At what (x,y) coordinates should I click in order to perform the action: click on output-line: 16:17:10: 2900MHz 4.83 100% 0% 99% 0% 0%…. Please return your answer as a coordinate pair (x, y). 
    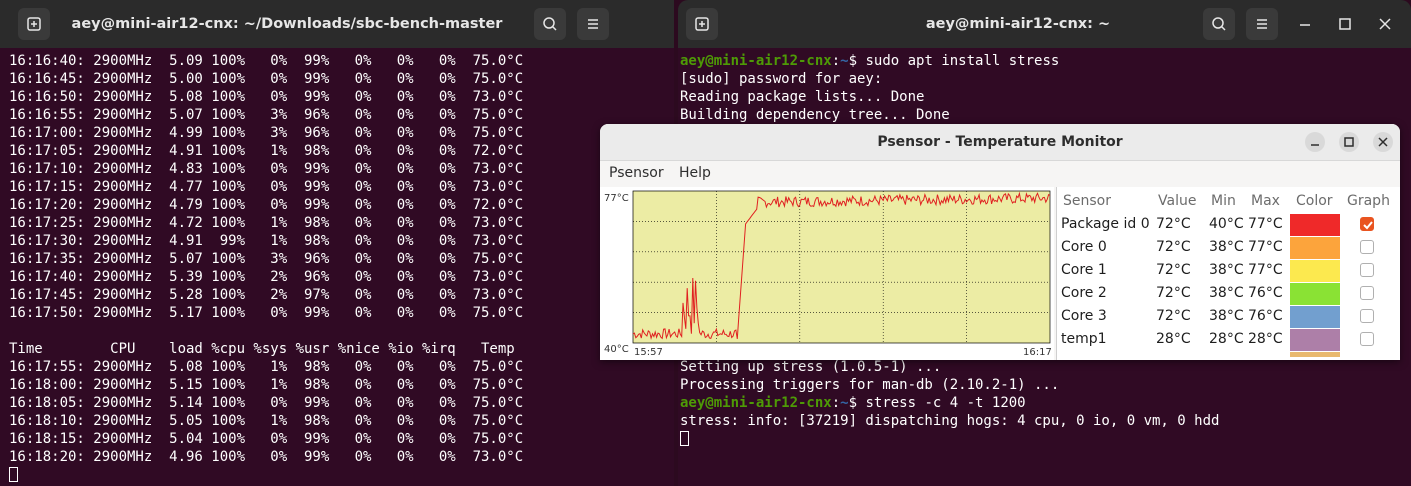
    Looking at the image, I should click on (266, 169).